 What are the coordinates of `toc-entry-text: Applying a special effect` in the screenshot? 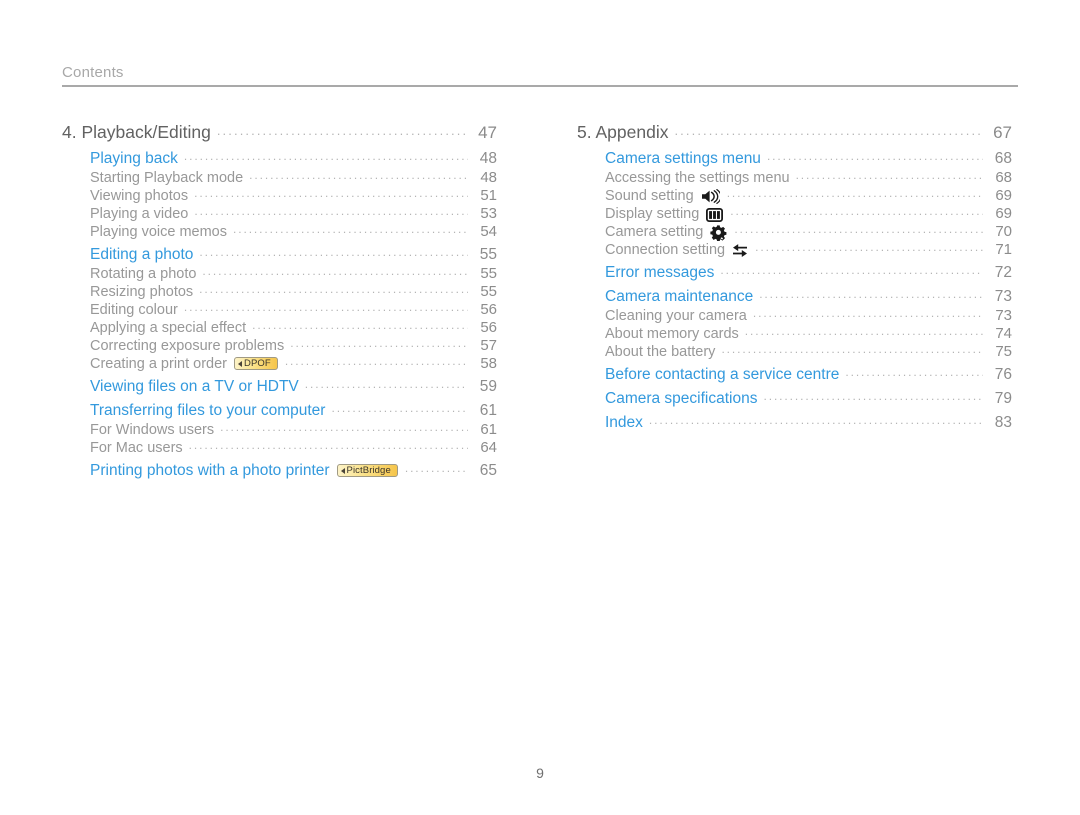 It's located at (168, 327).